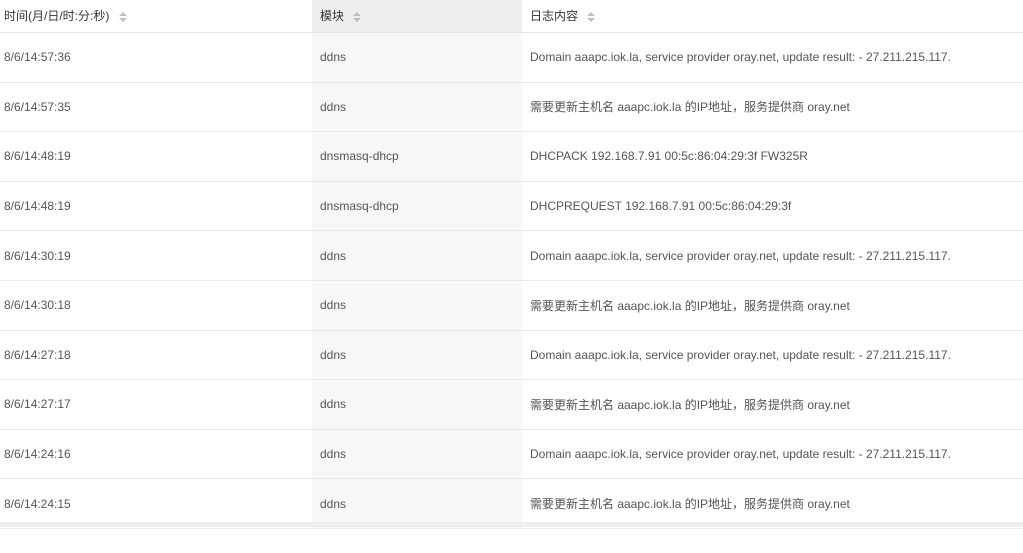 The height and width of the screenshot is (553, 1023). Describe the element at coordinates (156, 107) in the screenshot. I see `cell-time: 8/6/14:57:35` at that location.